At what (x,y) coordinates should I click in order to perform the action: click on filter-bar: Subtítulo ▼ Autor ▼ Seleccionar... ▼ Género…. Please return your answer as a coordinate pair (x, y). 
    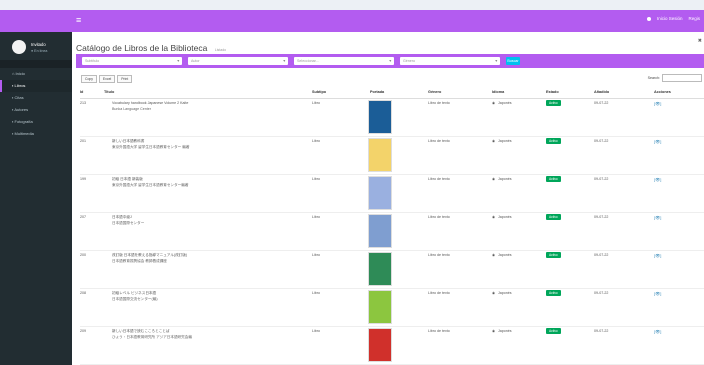
    Looking at the image, I should click on (390, 61).